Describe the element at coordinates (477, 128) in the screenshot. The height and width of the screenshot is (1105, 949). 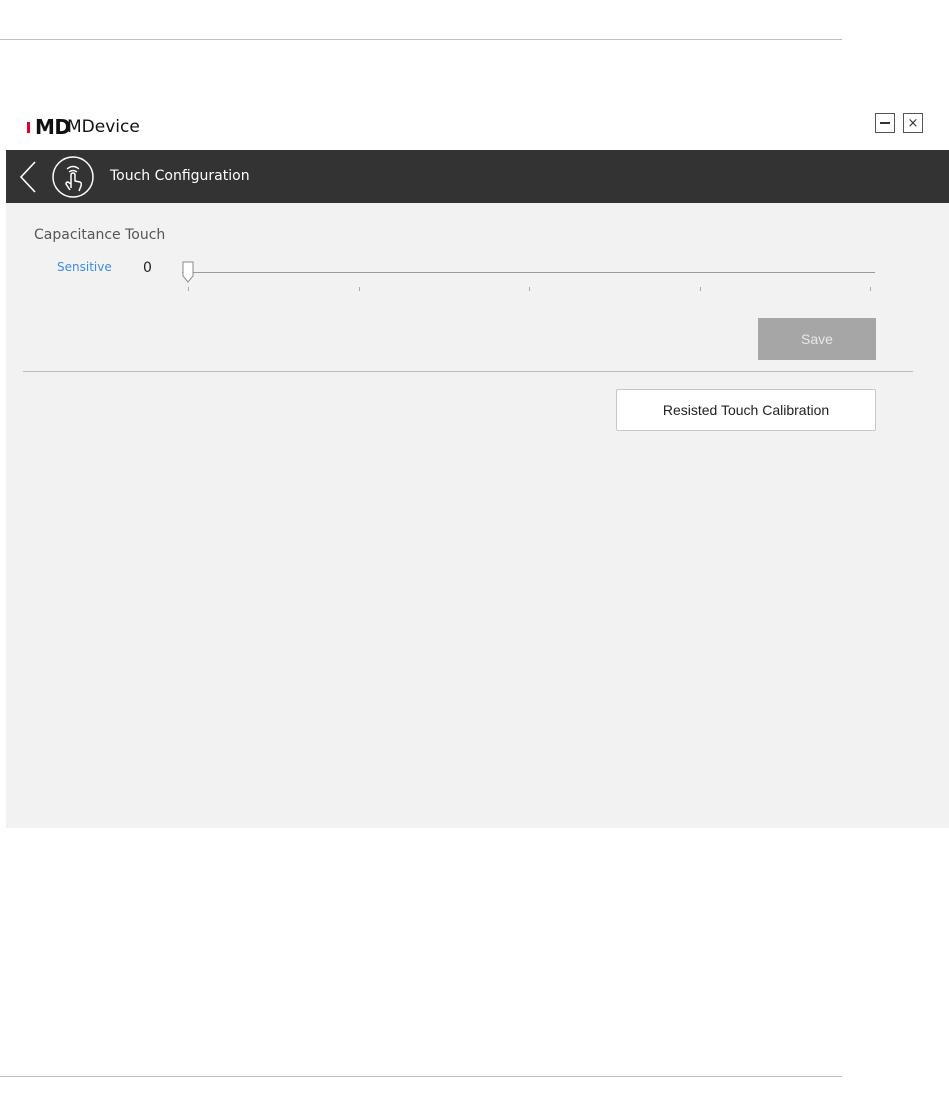
I see `title-bar: MD MDevice ×` at that location.